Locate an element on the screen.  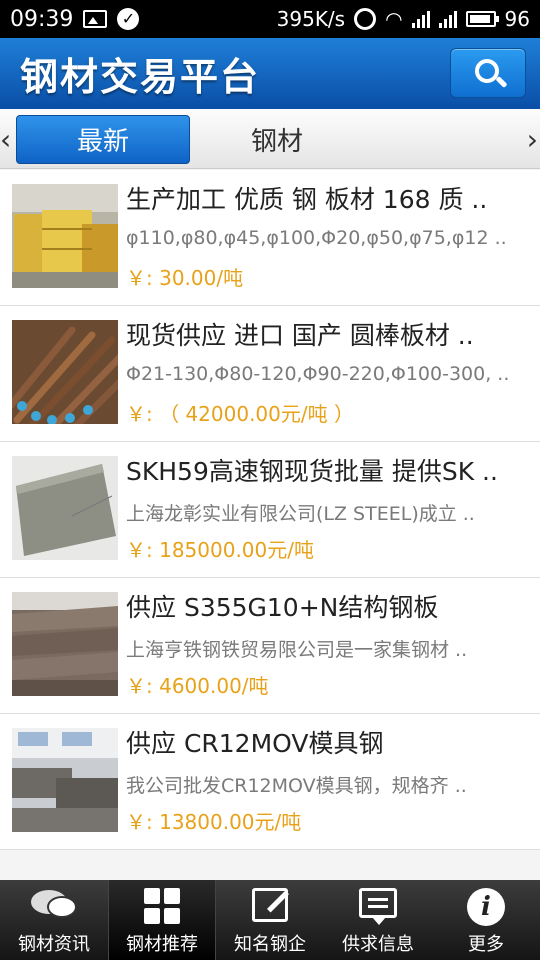
tab-steel: 钢材 is located at coordinates (277, 139).